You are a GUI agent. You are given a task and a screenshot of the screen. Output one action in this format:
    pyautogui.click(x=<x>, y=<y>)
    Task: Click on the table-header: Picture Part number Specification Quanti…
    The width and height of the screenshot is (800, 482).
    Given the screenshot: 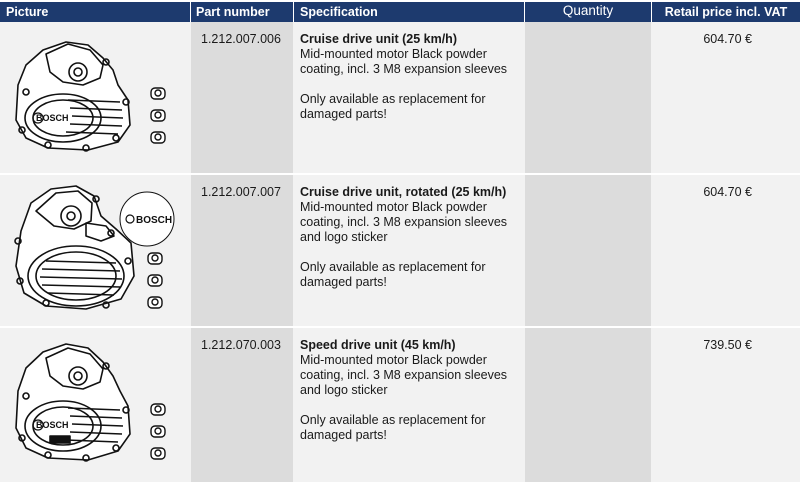 What is the action you would take?
    pyautogui.click(x=400, y=11)
    